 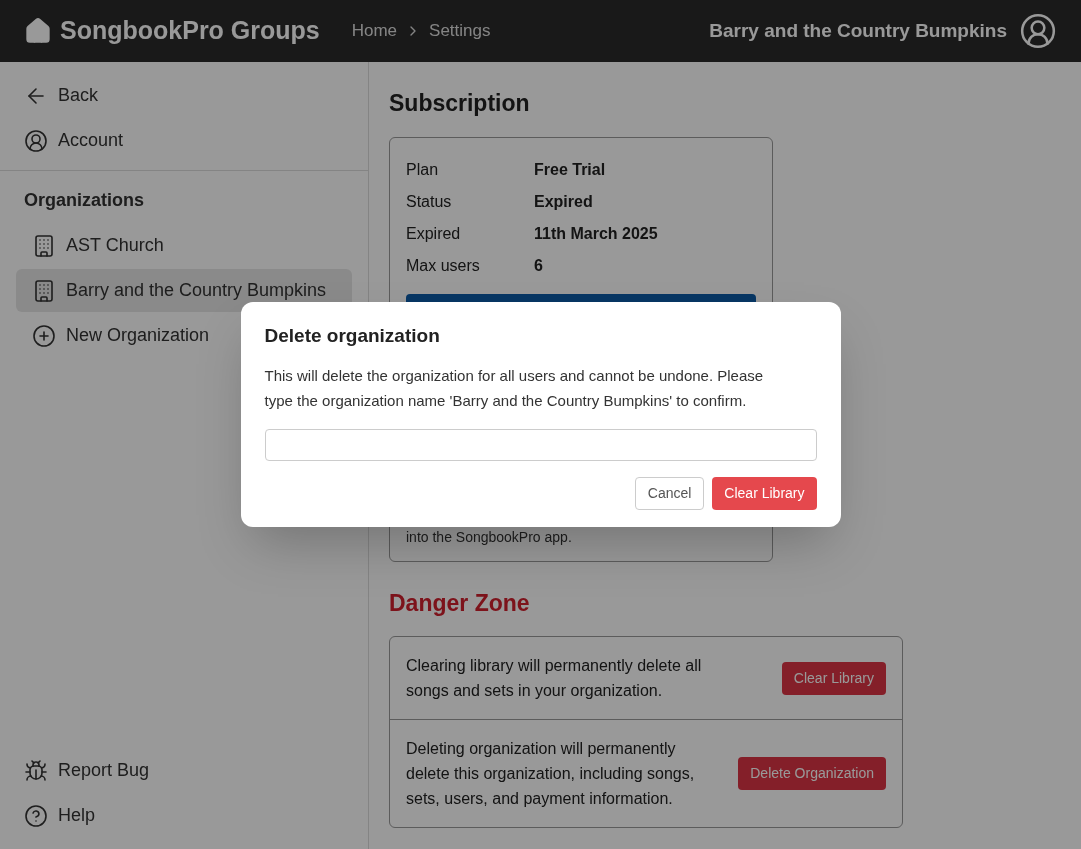 What do you see at coordinates (460, 103) in the screenshot?
I see `section-title: Subscription` at bounding box center [460, 103].